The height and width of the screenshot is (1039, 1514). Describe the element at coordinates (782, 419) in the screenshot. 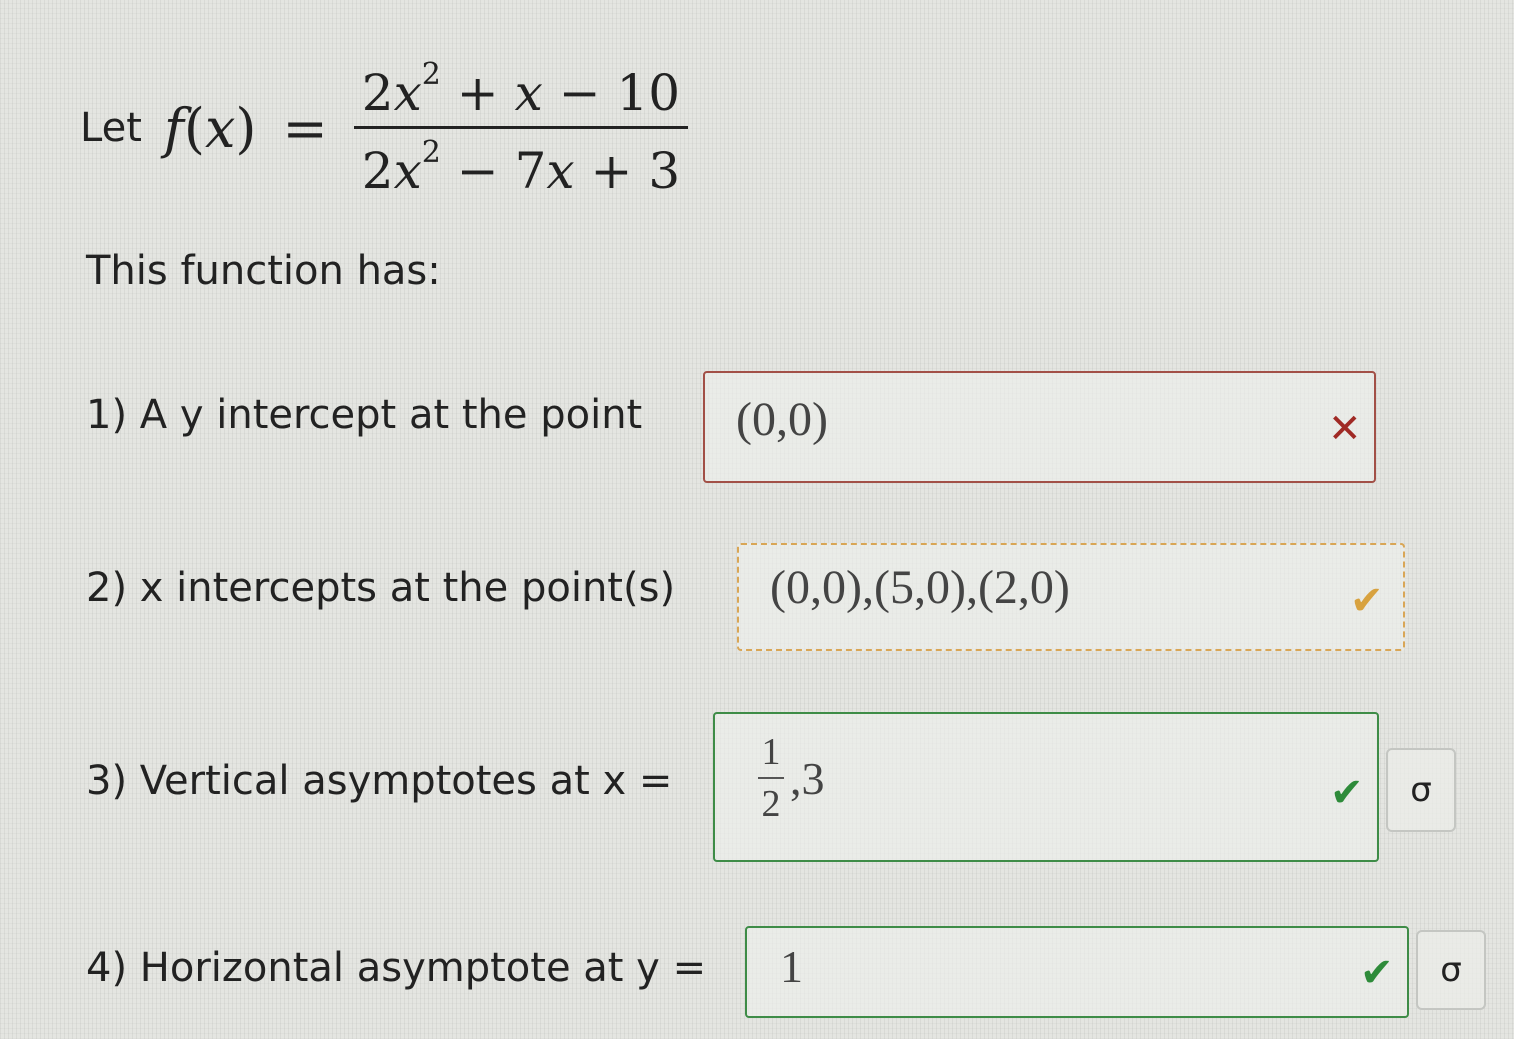

I see `question-1-answer-value: (0,0)` at that location.